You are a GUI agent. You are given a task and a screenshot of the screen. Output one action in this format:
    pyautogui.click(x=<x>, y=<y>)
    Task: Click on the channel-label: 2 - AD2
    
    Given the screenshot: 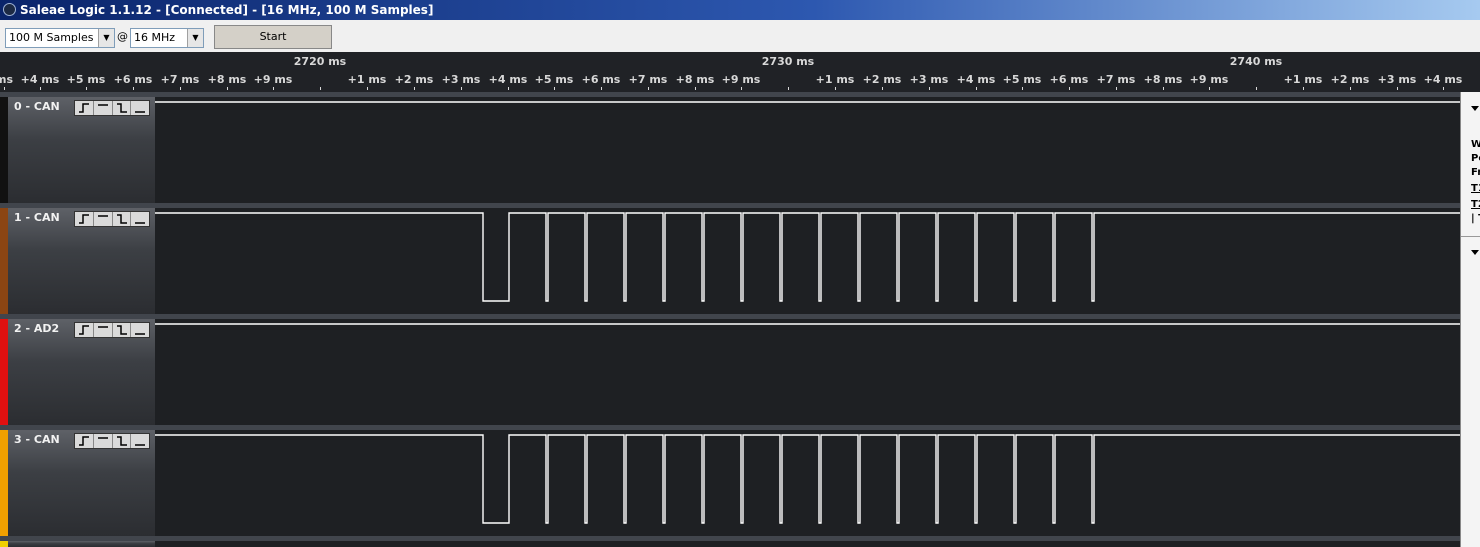 What is the action you would take?
    pyautogui.click(x=37, y=328)
    